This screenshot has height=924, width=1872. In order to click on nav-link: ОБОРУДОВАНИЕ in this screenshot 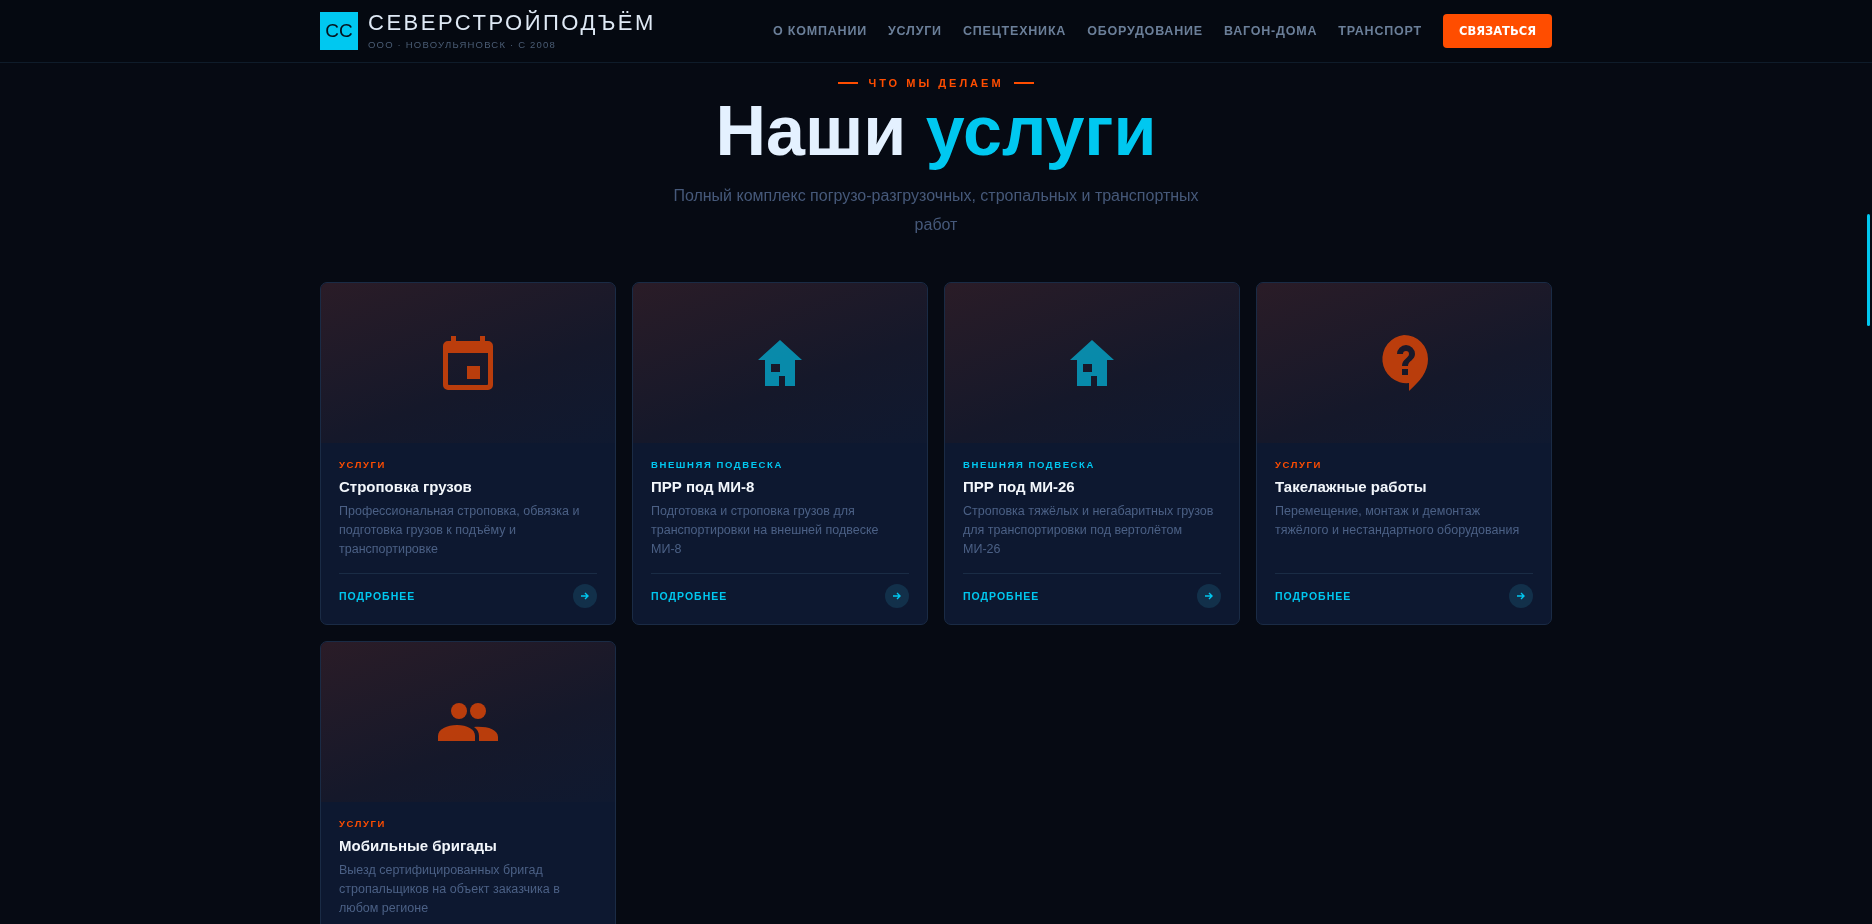, I will do `click(1145, 31)`.